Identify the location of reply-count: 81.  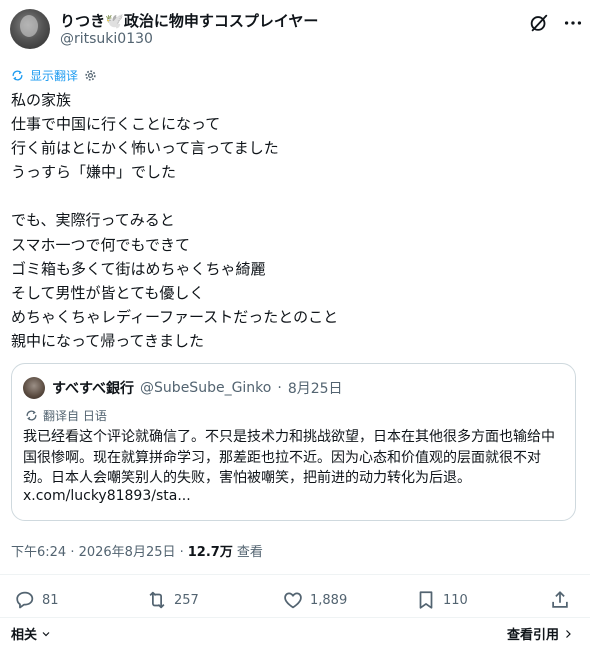
(50, 600).